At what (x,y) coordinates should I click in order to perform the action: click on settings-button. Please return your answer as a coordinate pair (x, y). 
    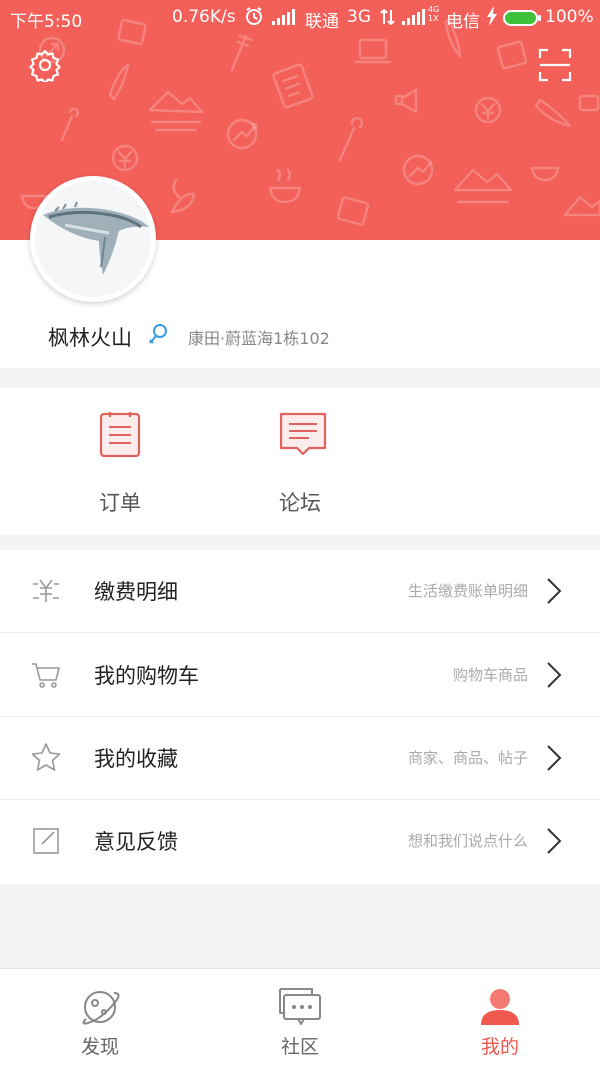
    Looking at the image, I should click on (45, 66).